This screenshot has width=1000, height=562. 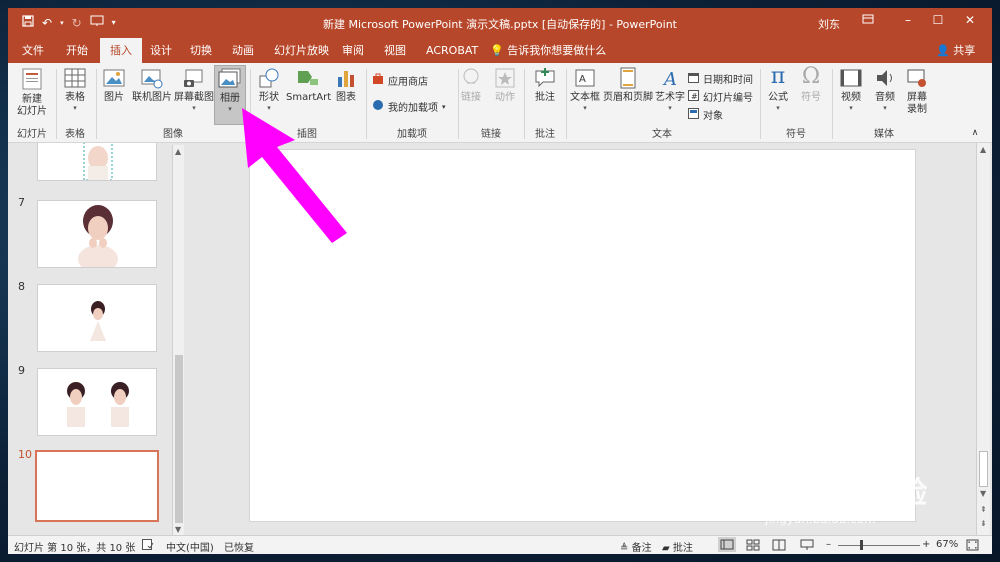 What do you see at coordinates (847, 493) in the screenshot?
I see `watermark-brand: Baidu经验` at bounding box center [847, 493].